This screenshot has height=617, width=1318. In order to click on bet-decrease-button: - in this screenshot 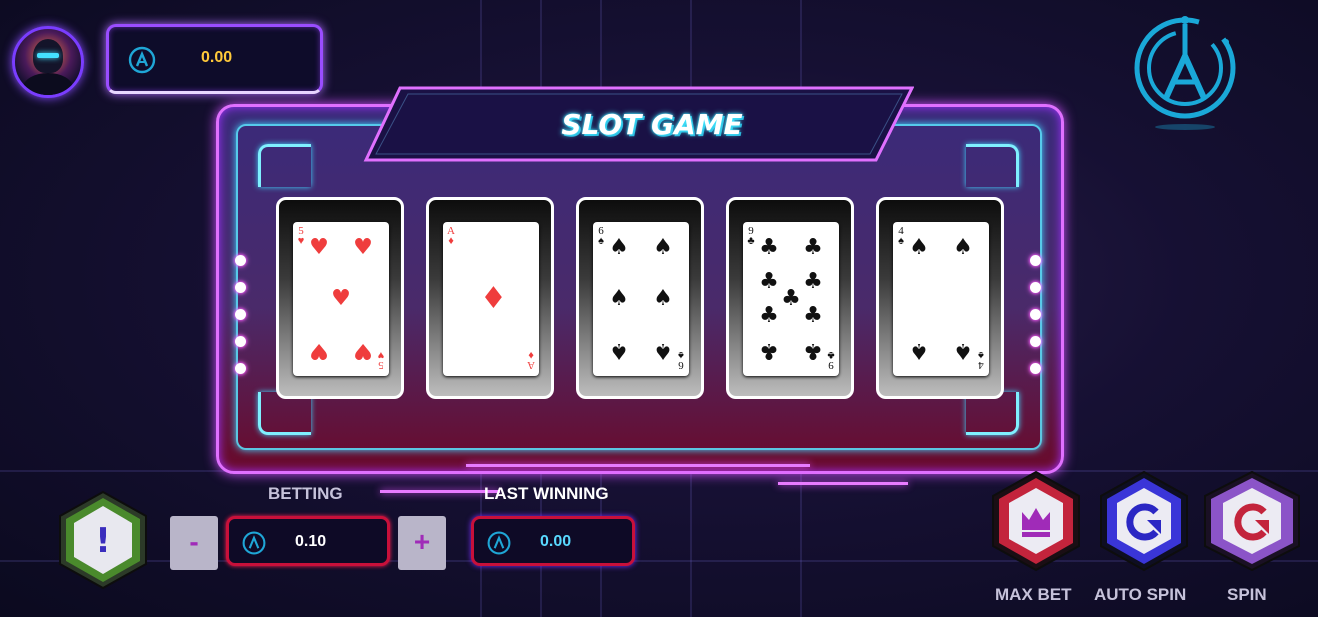, I will do `click(194, 543)`.